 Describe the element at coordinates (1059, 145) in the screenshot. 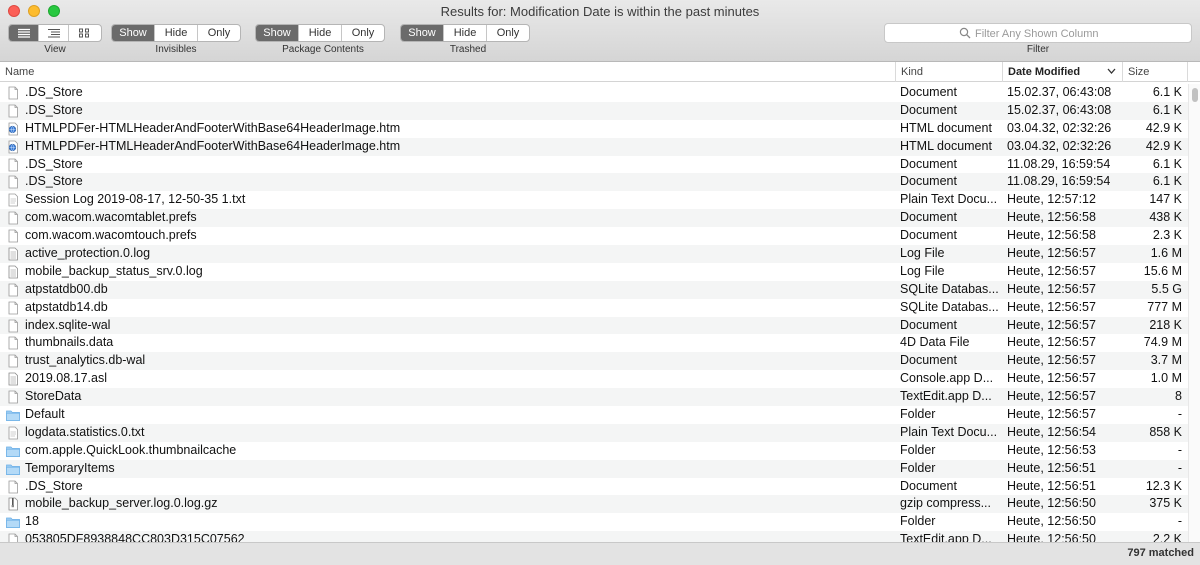

I see `file-date-modified: 03.04.32, 02:32:26` at that location.